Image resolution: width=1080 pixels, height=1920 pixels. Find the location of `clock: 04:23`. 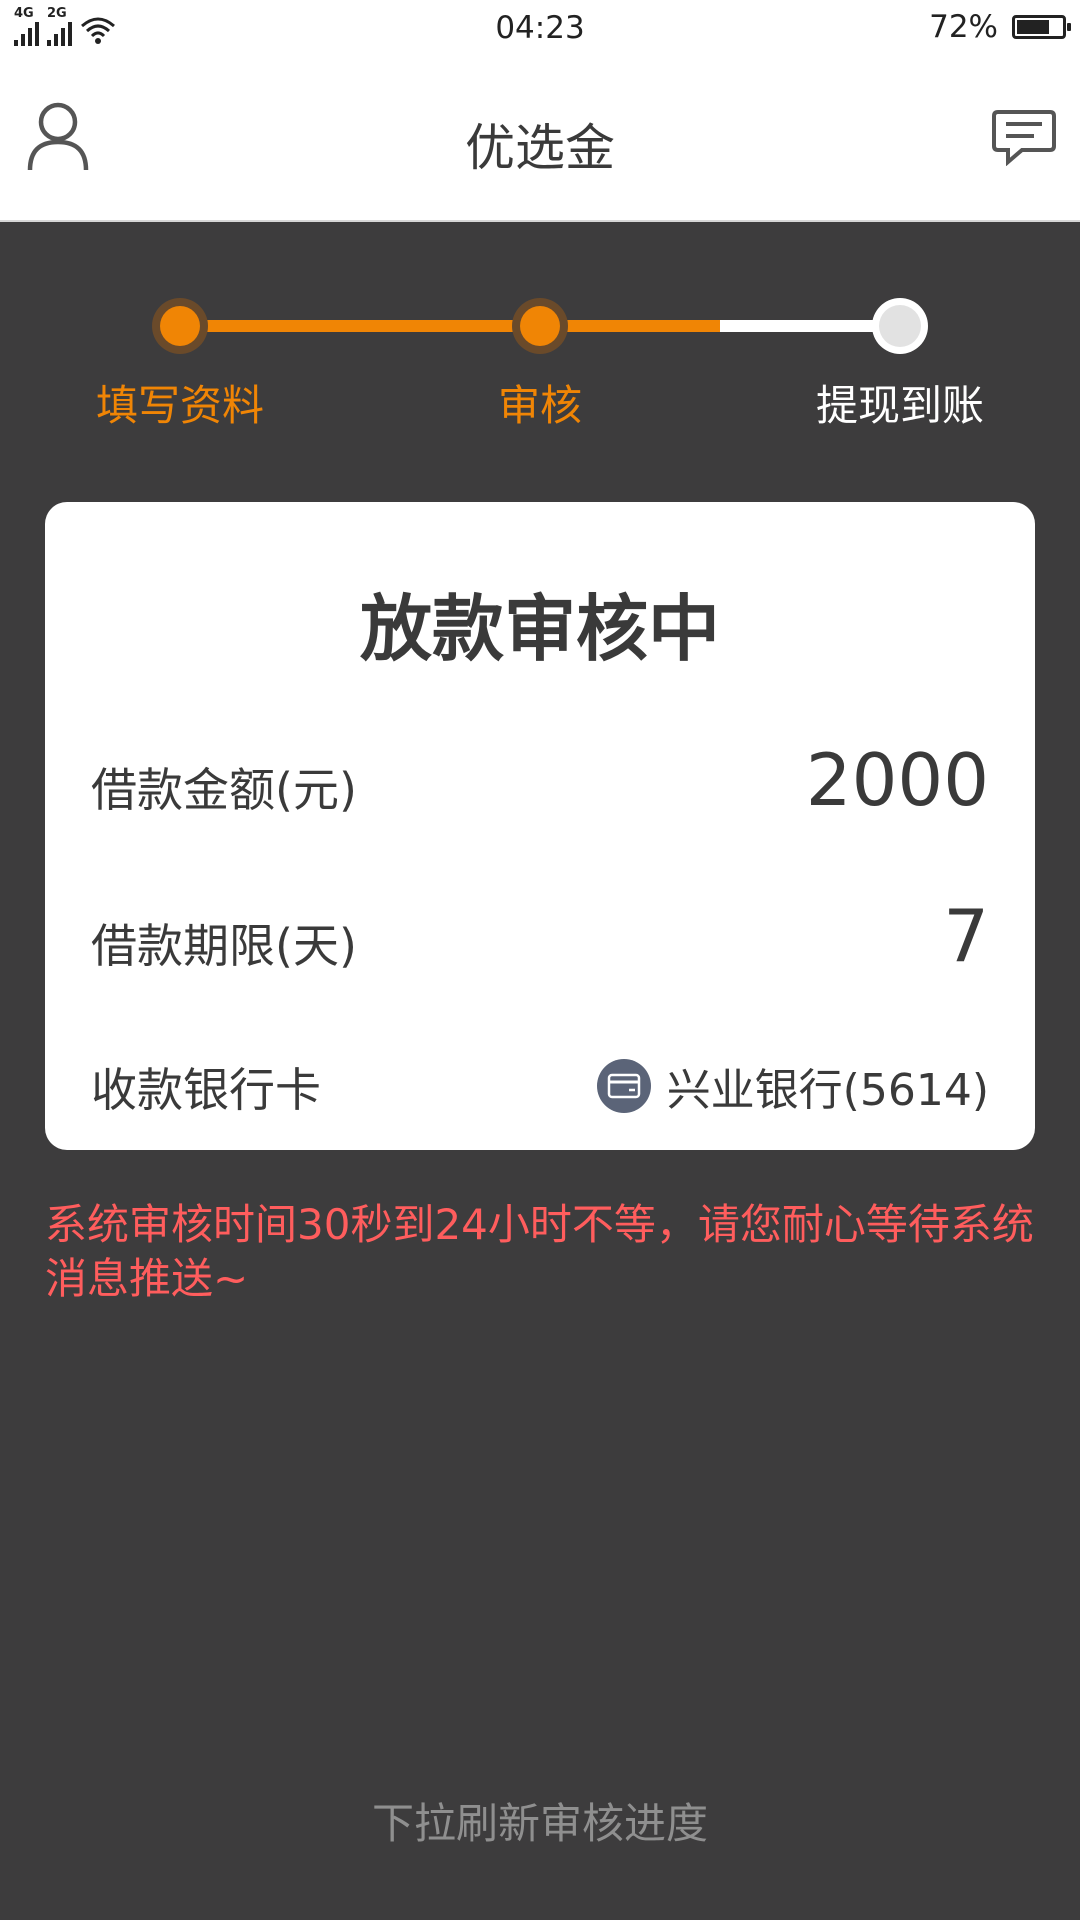

clock: 04:23 is located at coordinates (540, 28).